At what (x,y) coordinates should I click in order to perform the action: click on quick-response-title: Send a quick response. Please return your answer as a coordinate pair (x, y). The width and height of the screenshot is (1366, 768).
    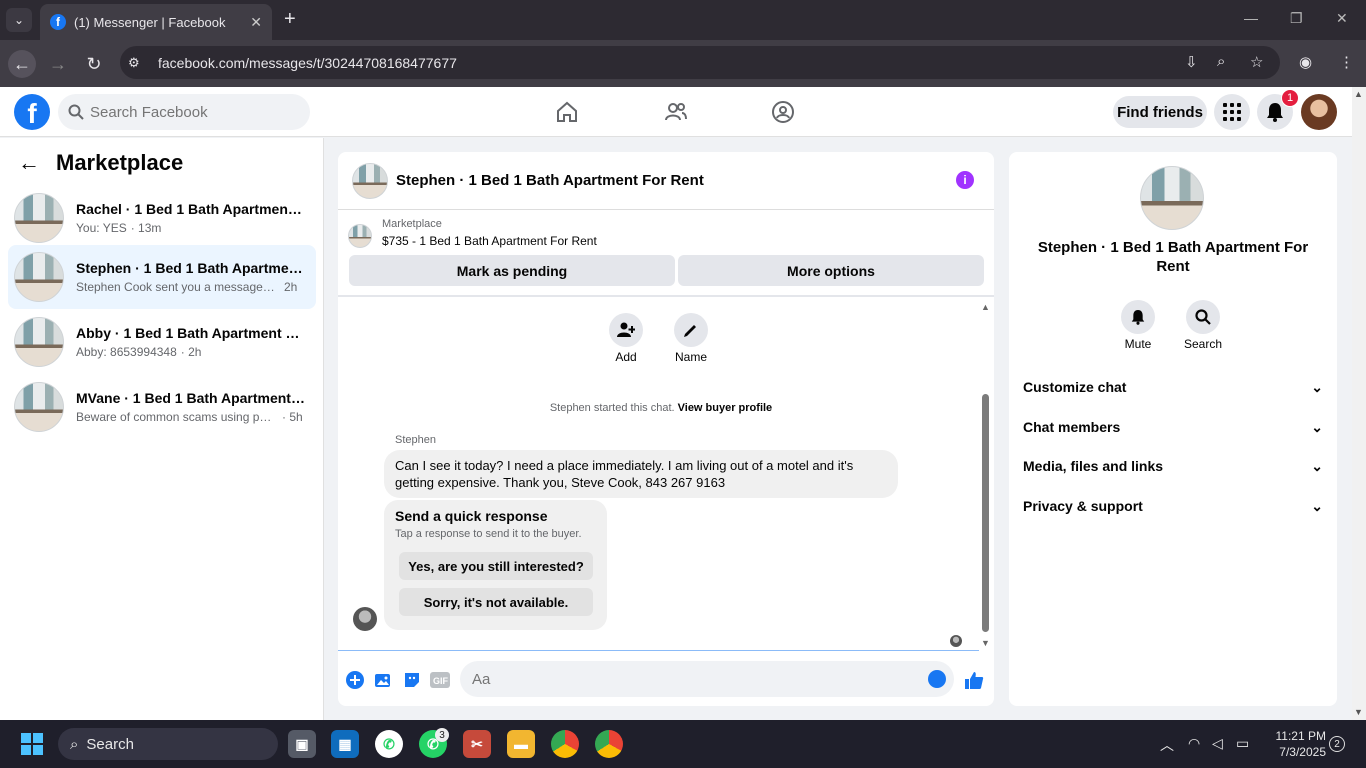
    Looking at the image, I should click on (471, 516).